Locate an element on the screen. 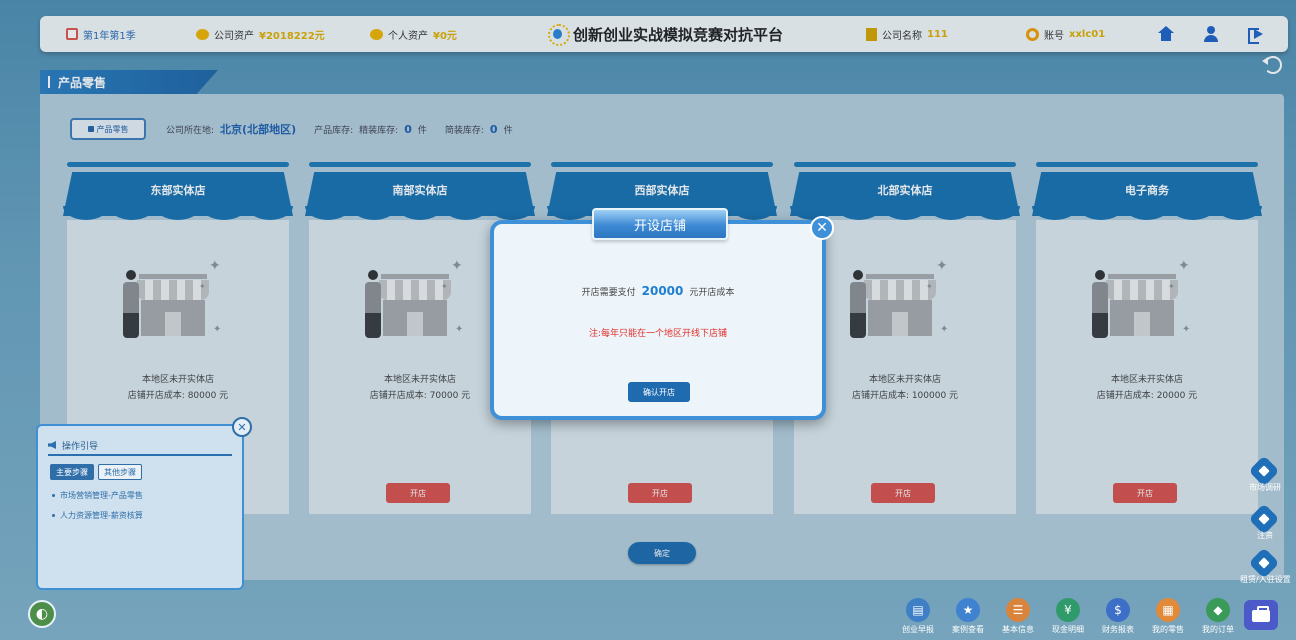 The width and height of the screenshot is (1296, 640). guide-tabs: 主要步骤 其他步骤 is located at coordinates (96, 472).